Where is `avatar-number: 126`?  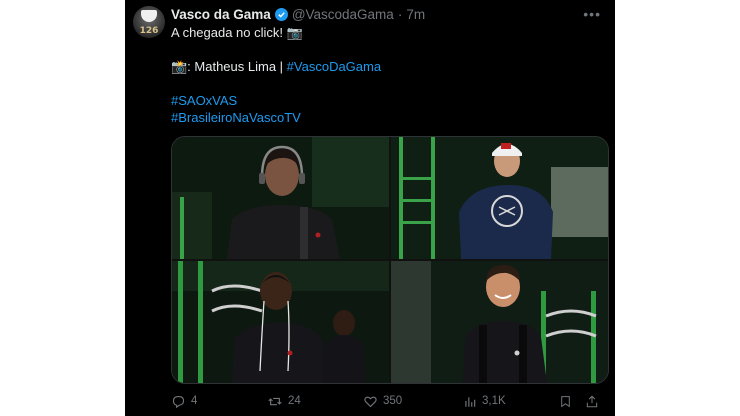
avatar-number: 126 is located at coordinates (149, 31).